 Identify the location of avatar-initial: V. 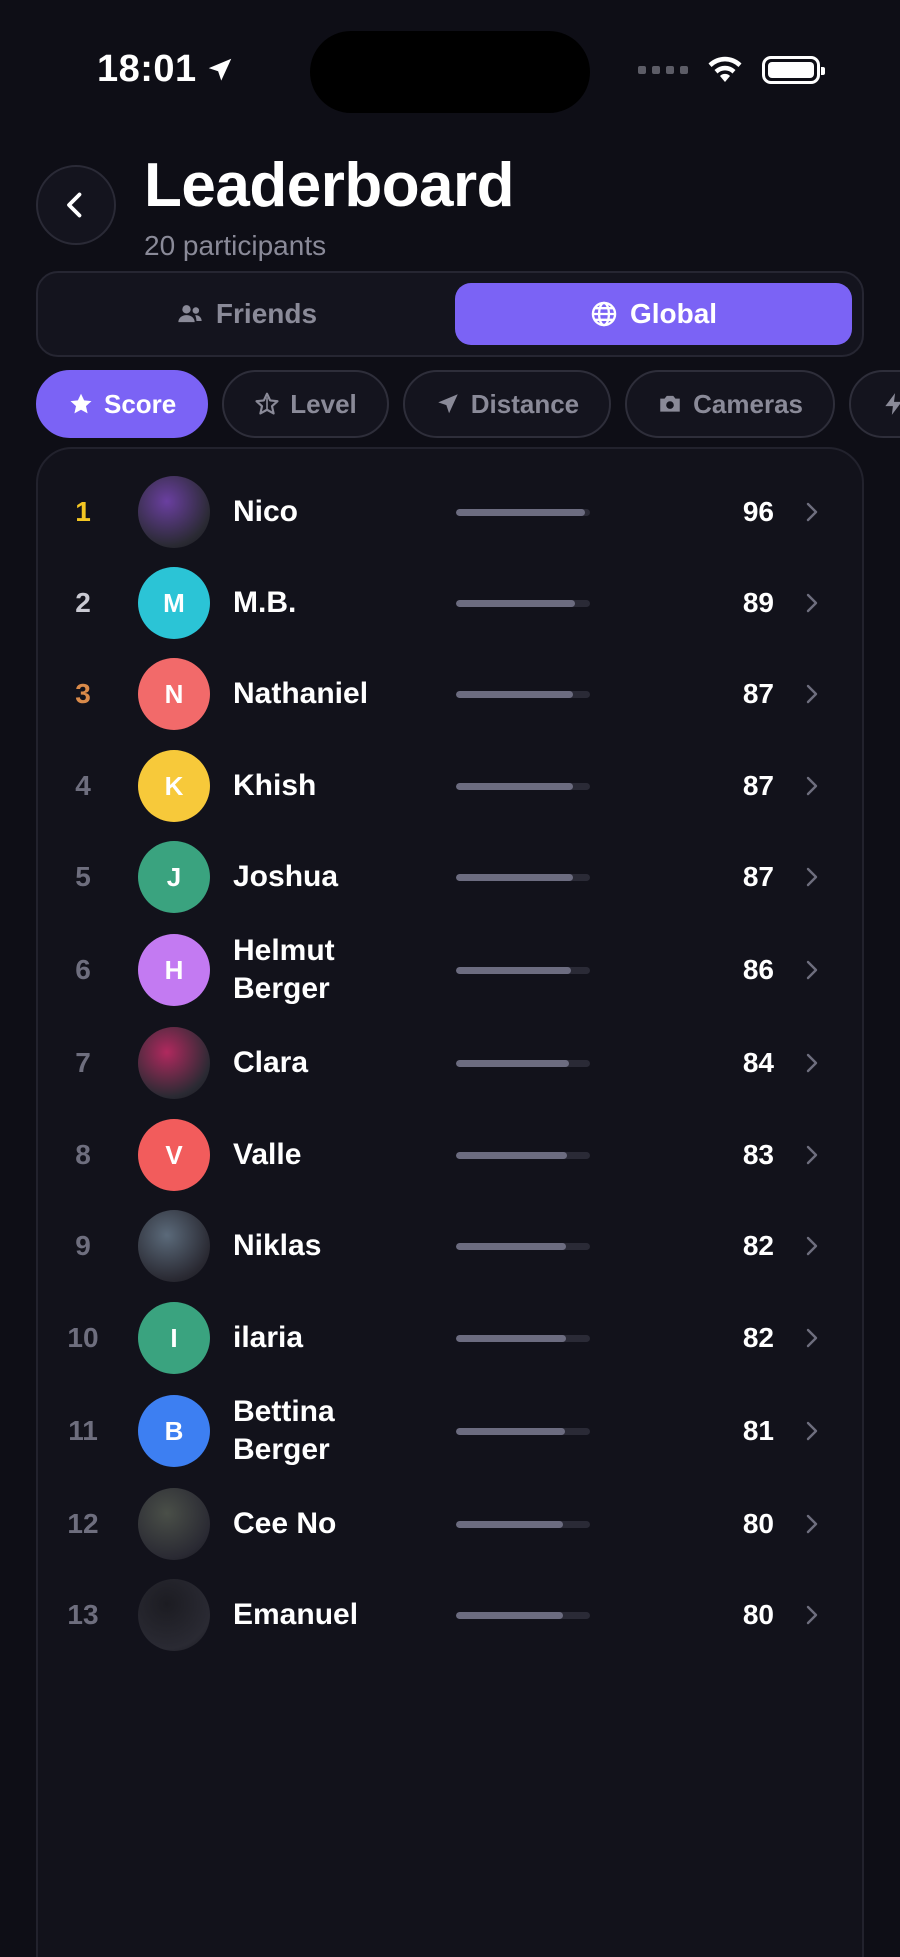
(174, 1154).